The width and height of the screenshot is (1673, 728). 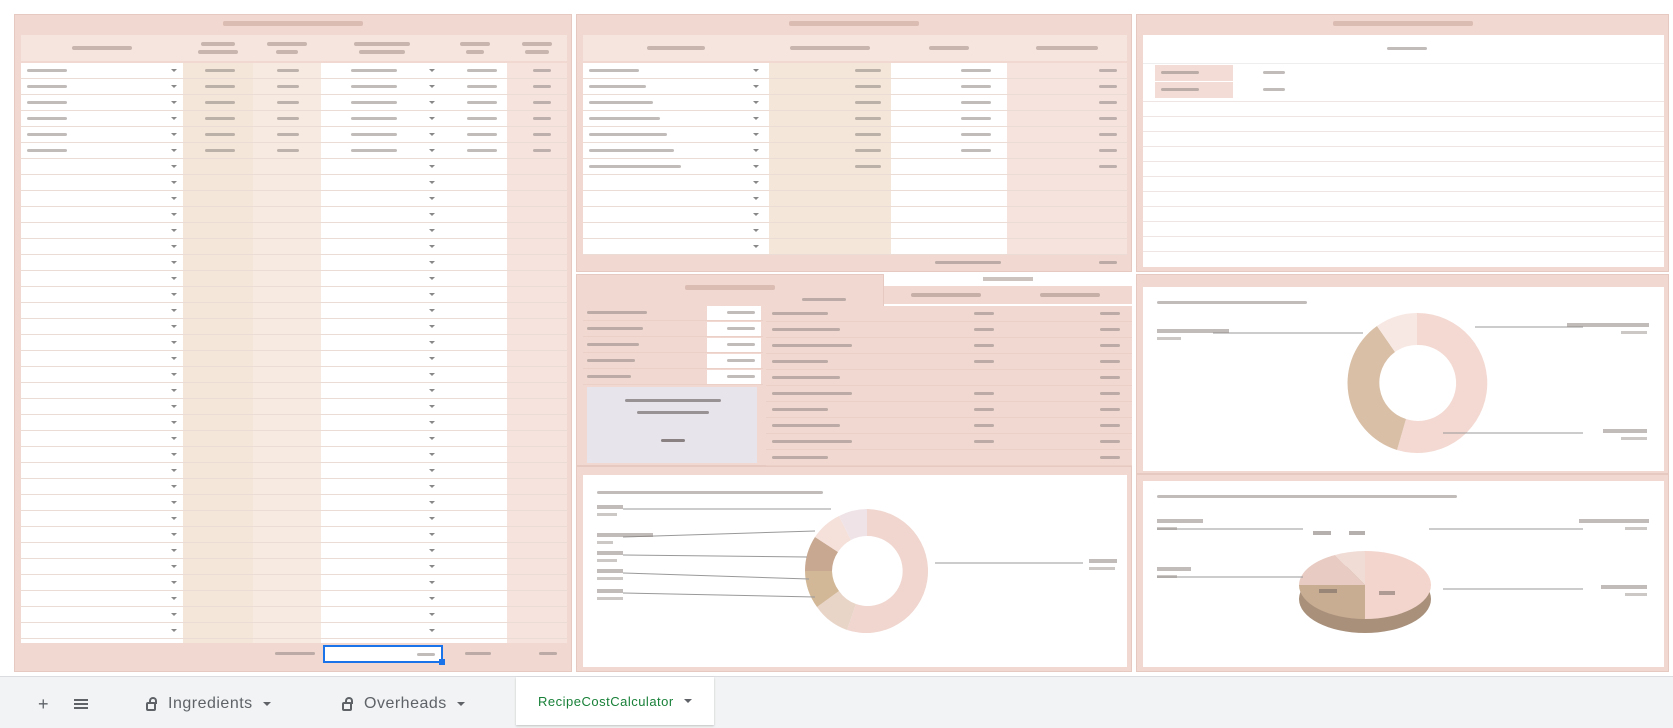 What do you see at coordinates (81, 704) in the screenshot?
I see `all-sheets-button` at bounding box center [81, 704].